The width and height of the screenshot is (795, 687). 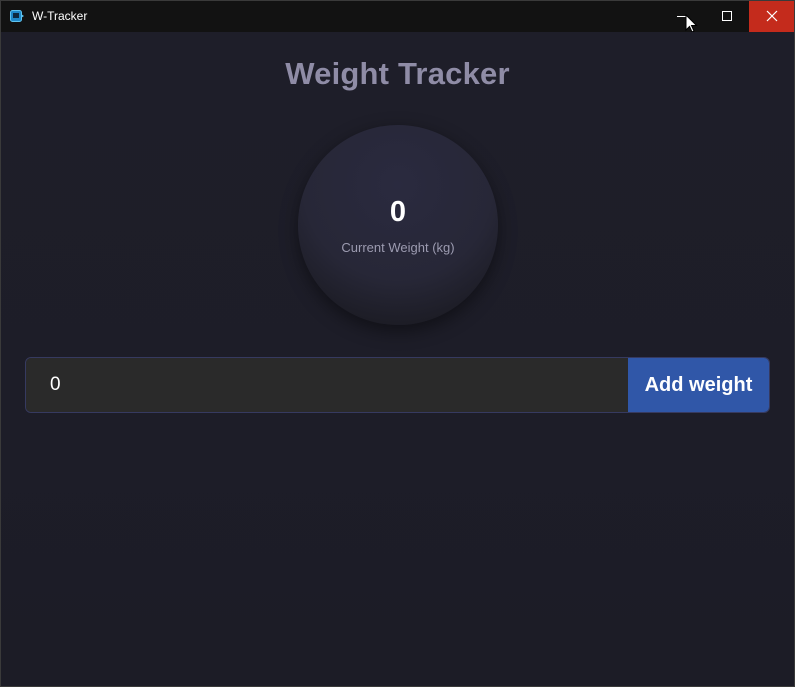 I want to click on current-weight-label: Current Weight (kg), so click(x=398, y=247).